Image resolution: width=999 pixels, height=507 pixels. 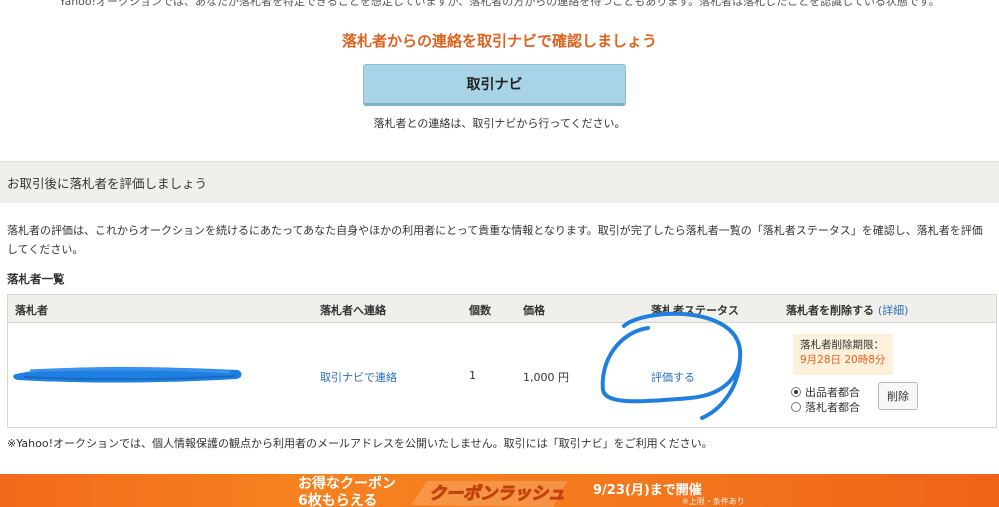 I want to click on reason-winner-radio: 落札者都合, so click(x=825, y=407).